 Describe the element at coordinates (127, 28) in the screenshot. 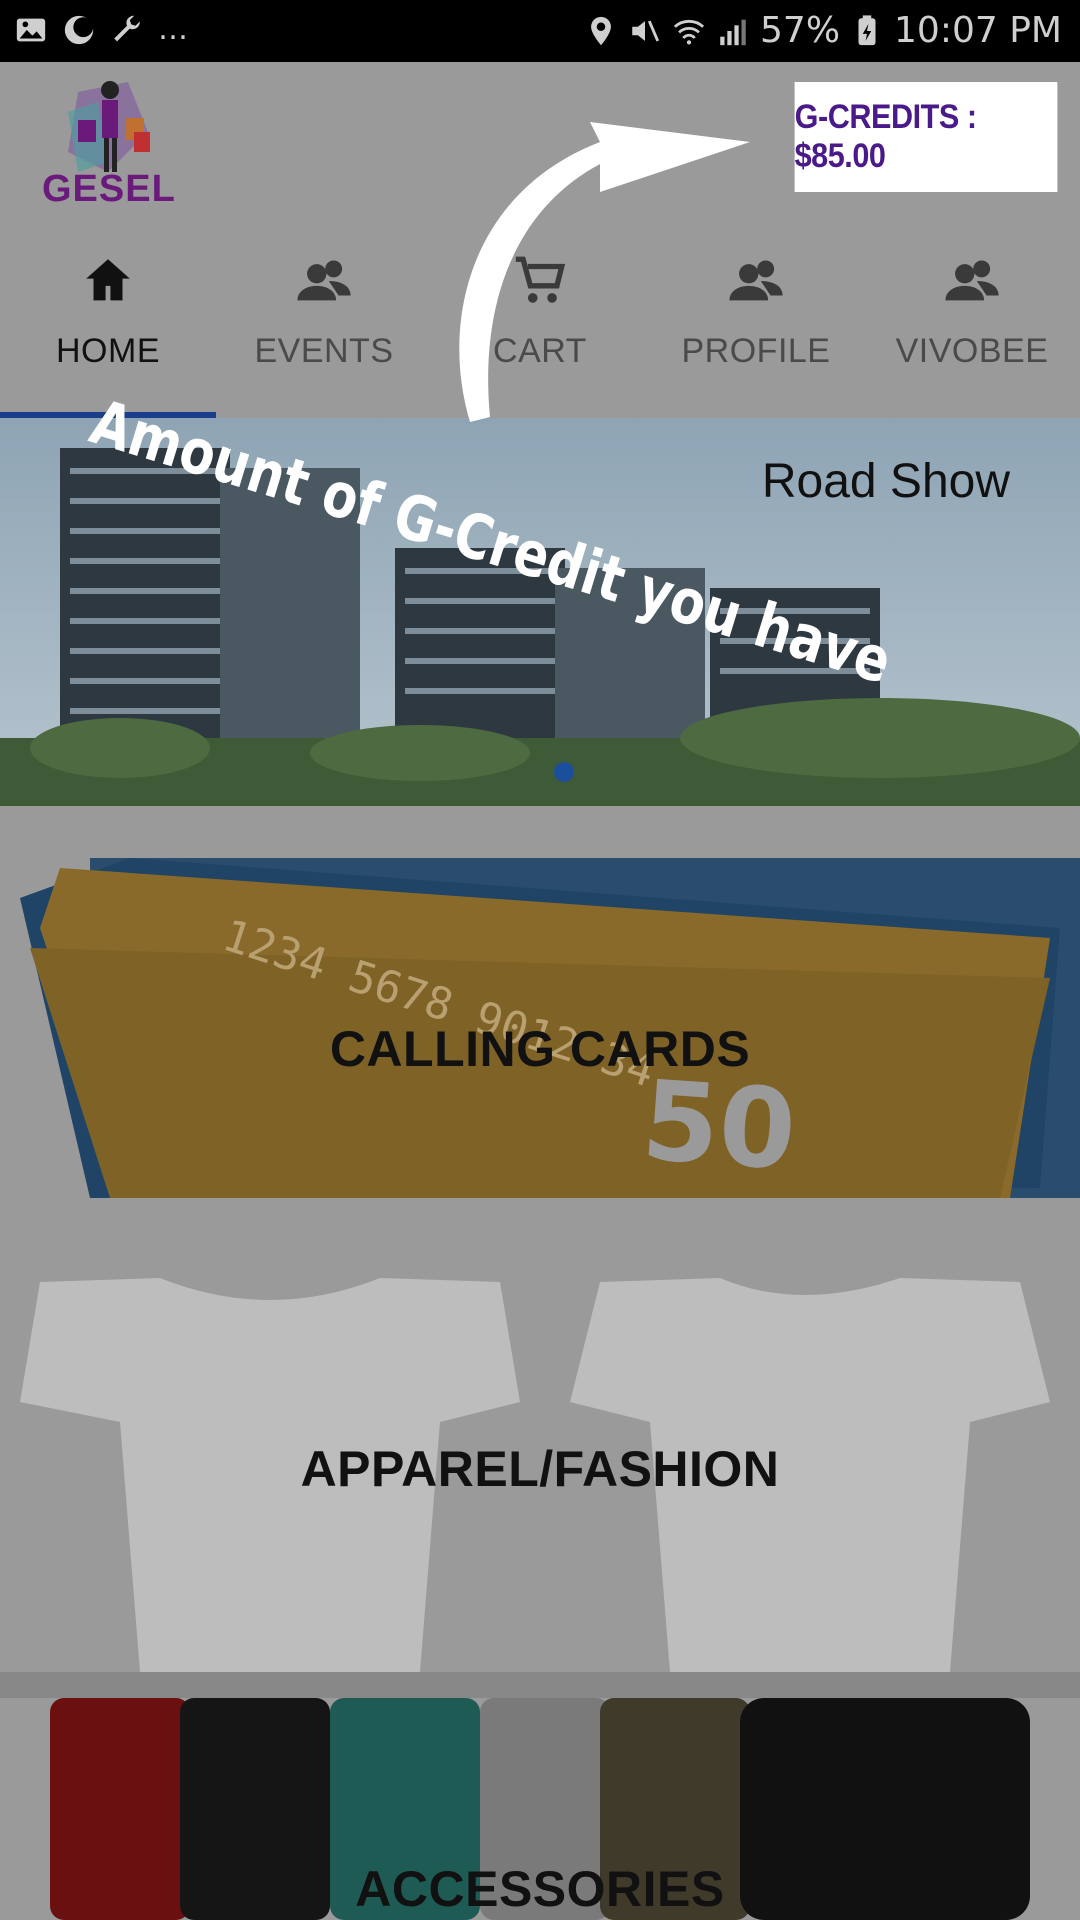

I see `wrench-icon` at that location.